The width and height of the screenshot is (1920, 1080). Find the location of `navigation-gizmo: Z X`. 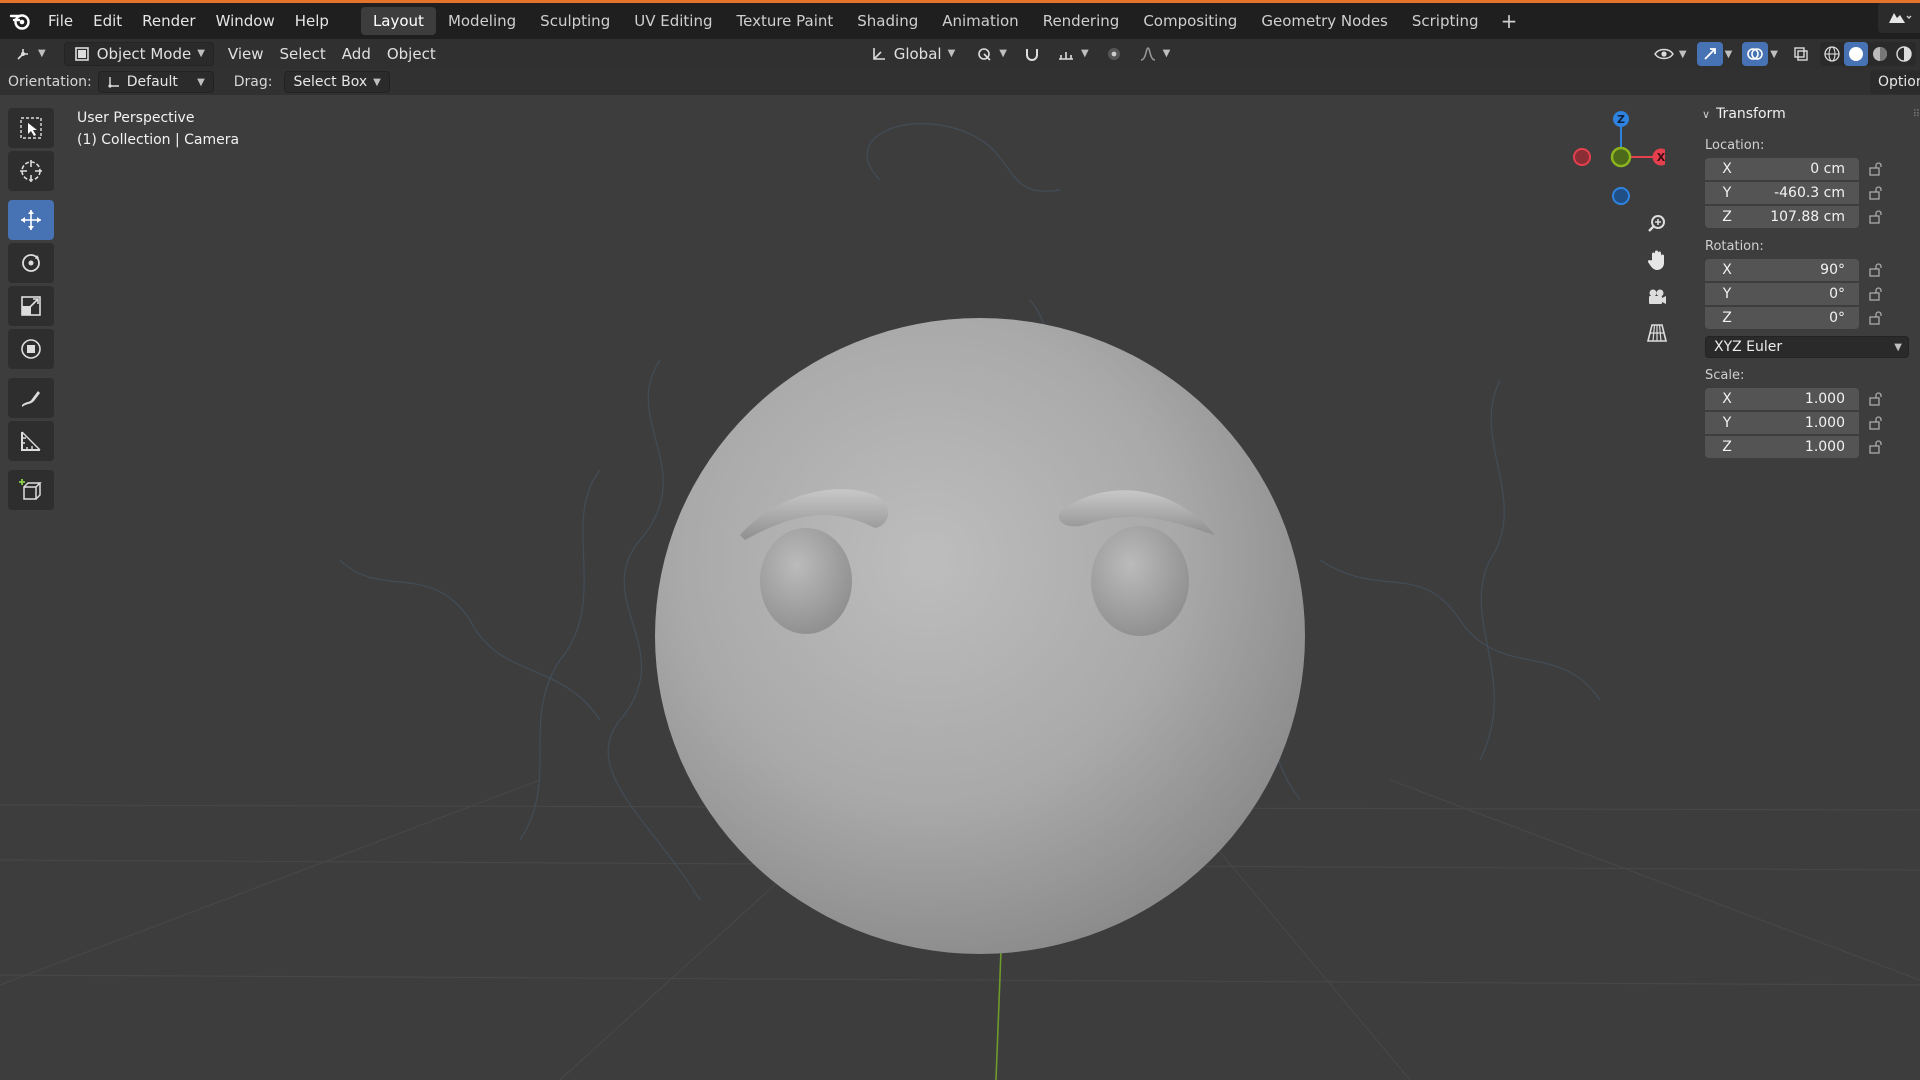

navigation-gizmo: Z X is located at coordinates (1617, 158).